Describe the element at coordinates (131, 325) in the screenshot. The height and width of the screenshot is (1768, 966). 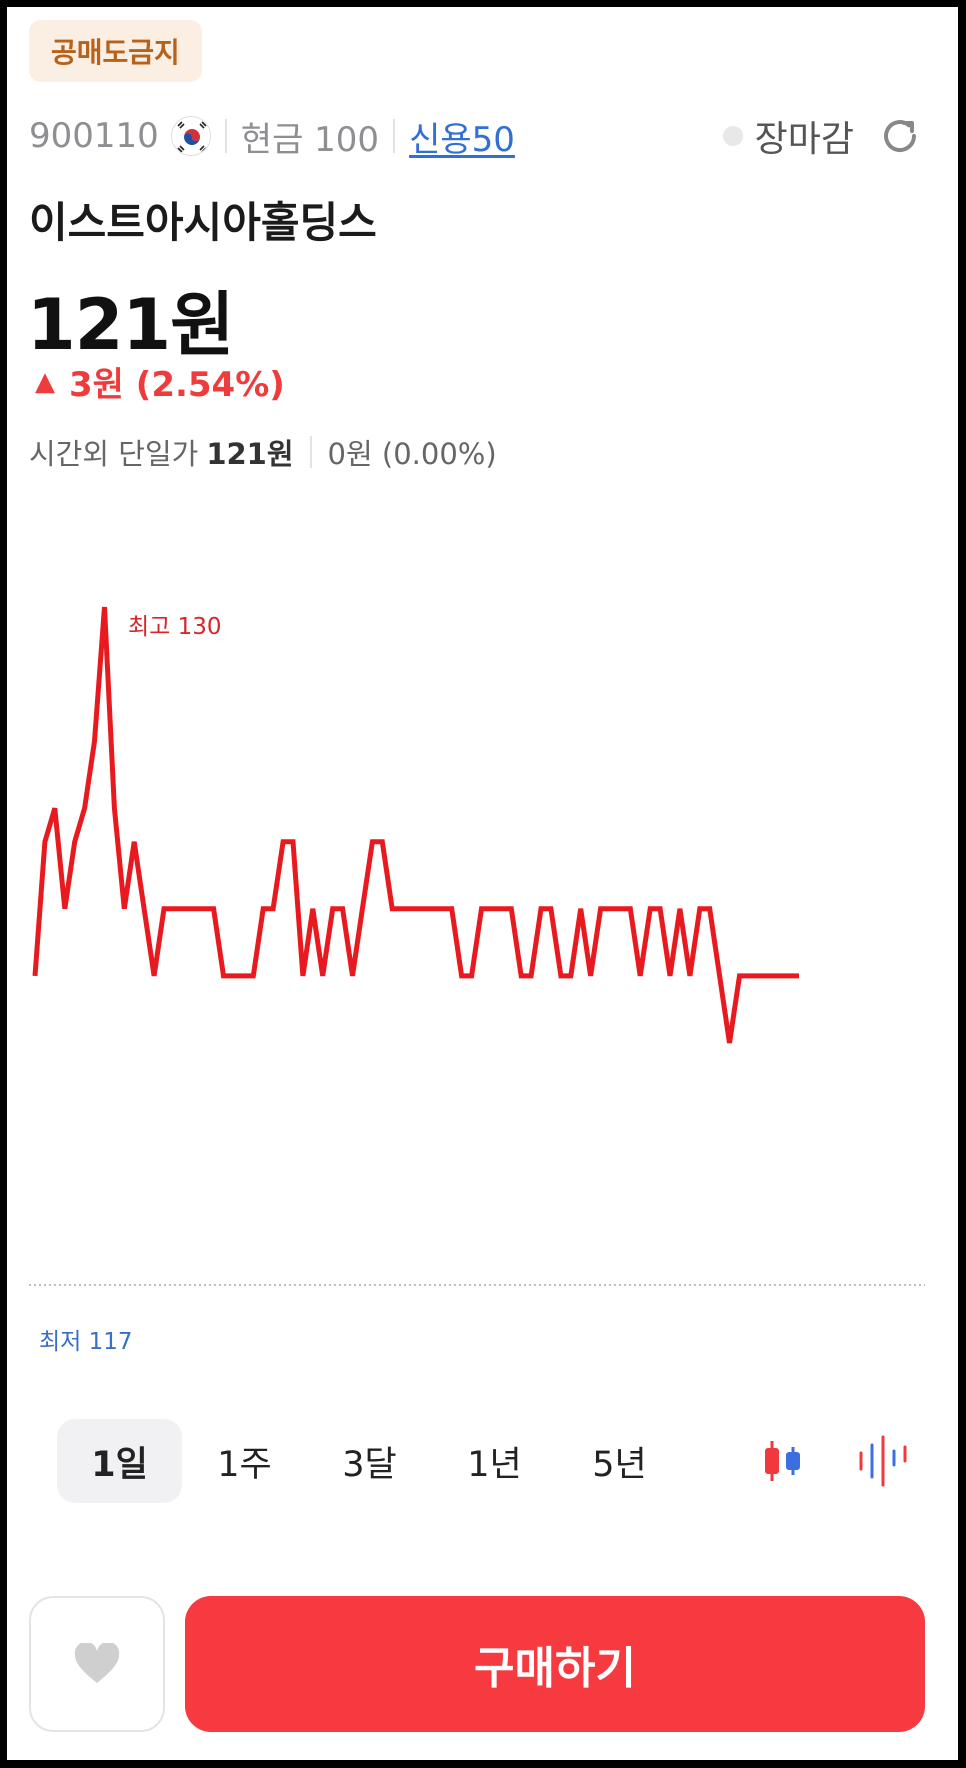
I see `current-price: 121원` at that location.